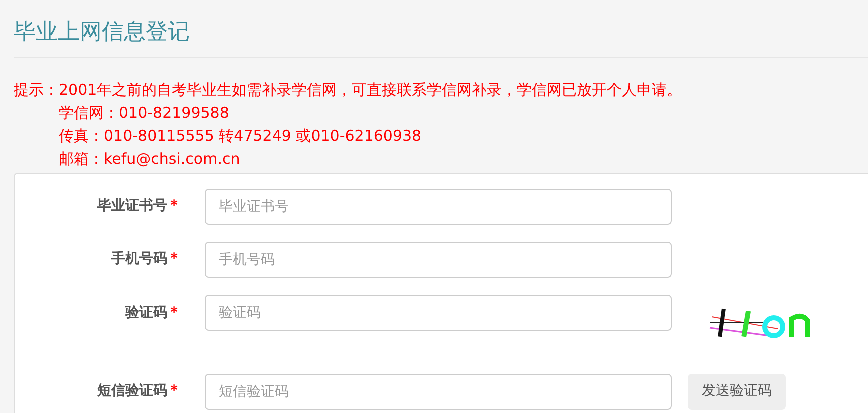 This screenshot has width=868, height=413. Describe the element at coordinates (441, 29) in the screenshot. I see `page-title: 毕业上网信息登记` at that location.